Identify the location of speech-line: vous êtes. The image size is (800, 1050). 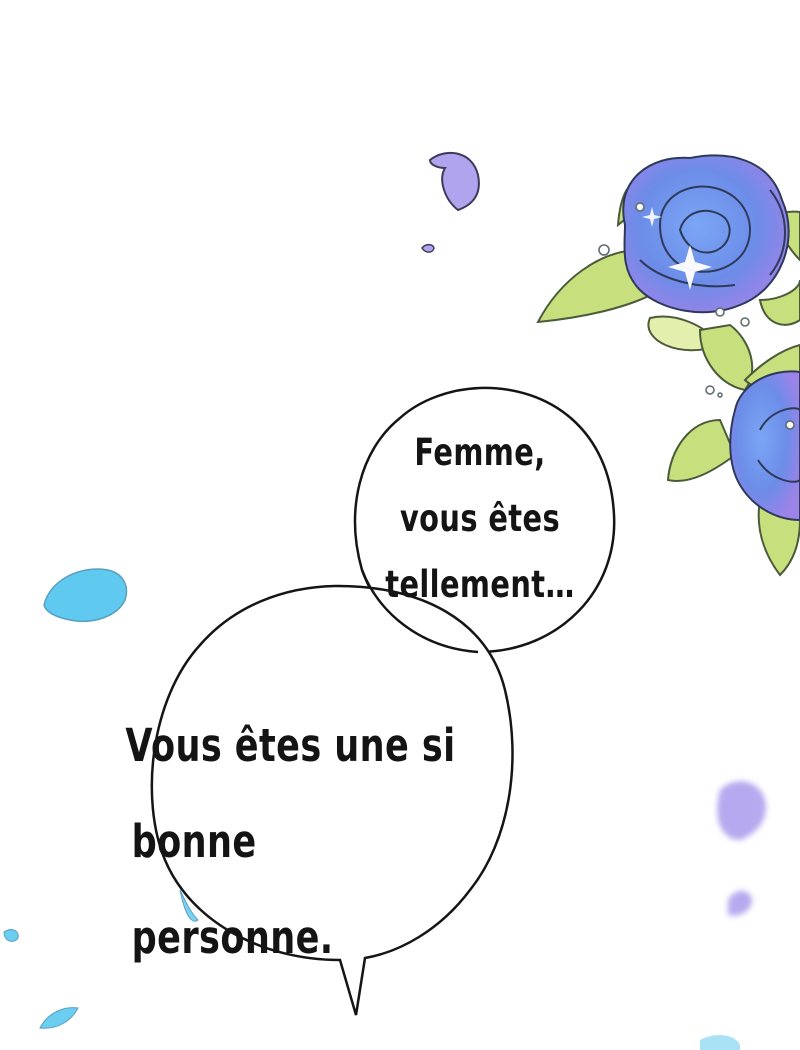
(480, 518).